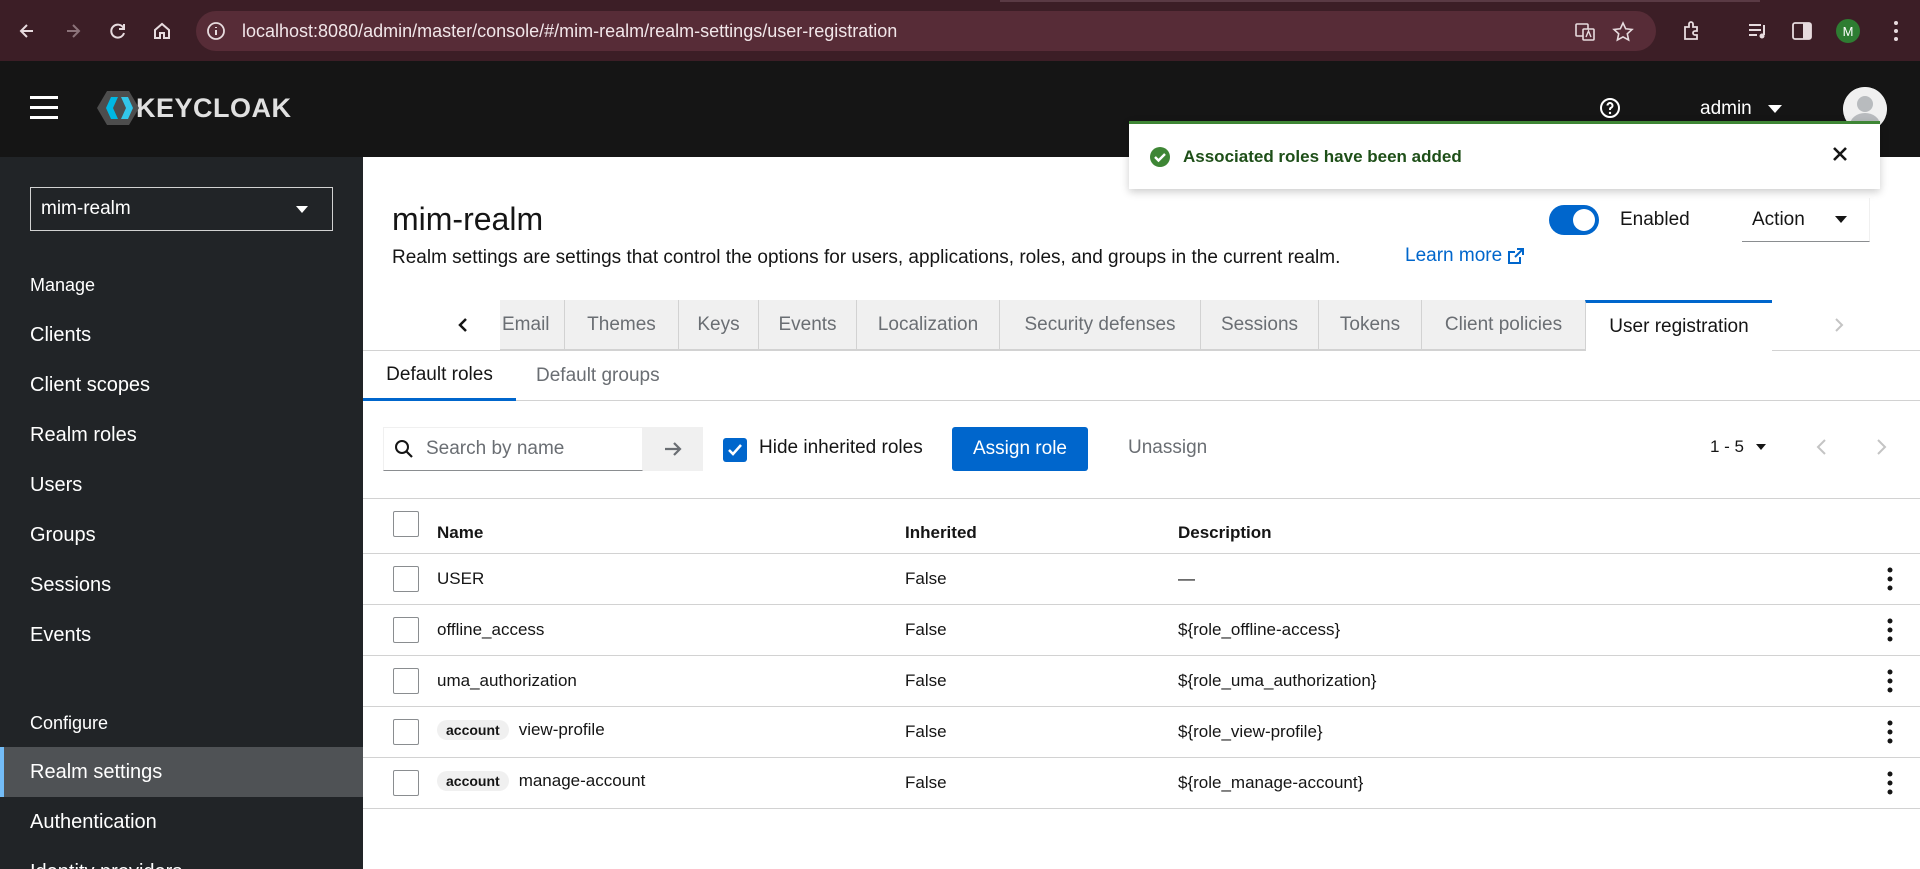  I want to click on role-name: offline_access, so click(491, 629).